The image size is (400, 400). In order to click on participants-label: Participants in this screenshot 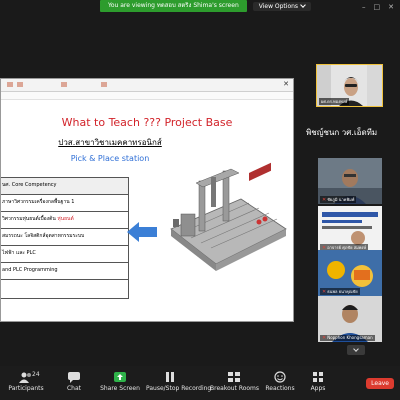, I will do `click(26, 388)`.